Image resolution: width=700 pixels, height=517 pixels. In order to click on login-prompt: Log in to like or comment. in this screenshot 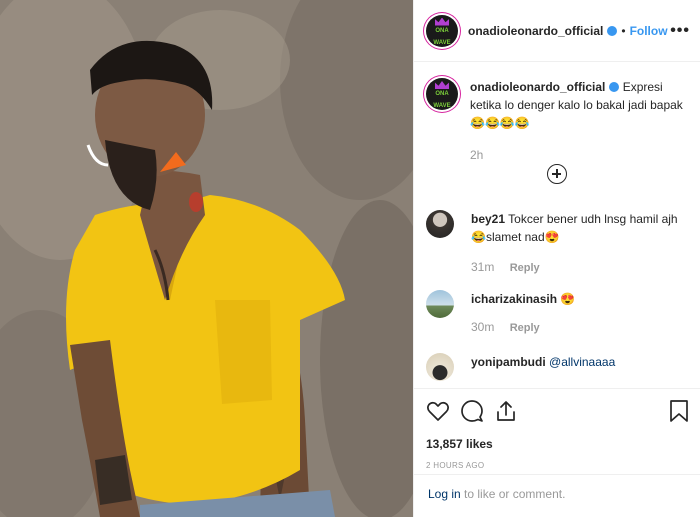, I will do `click(557, 493)`.